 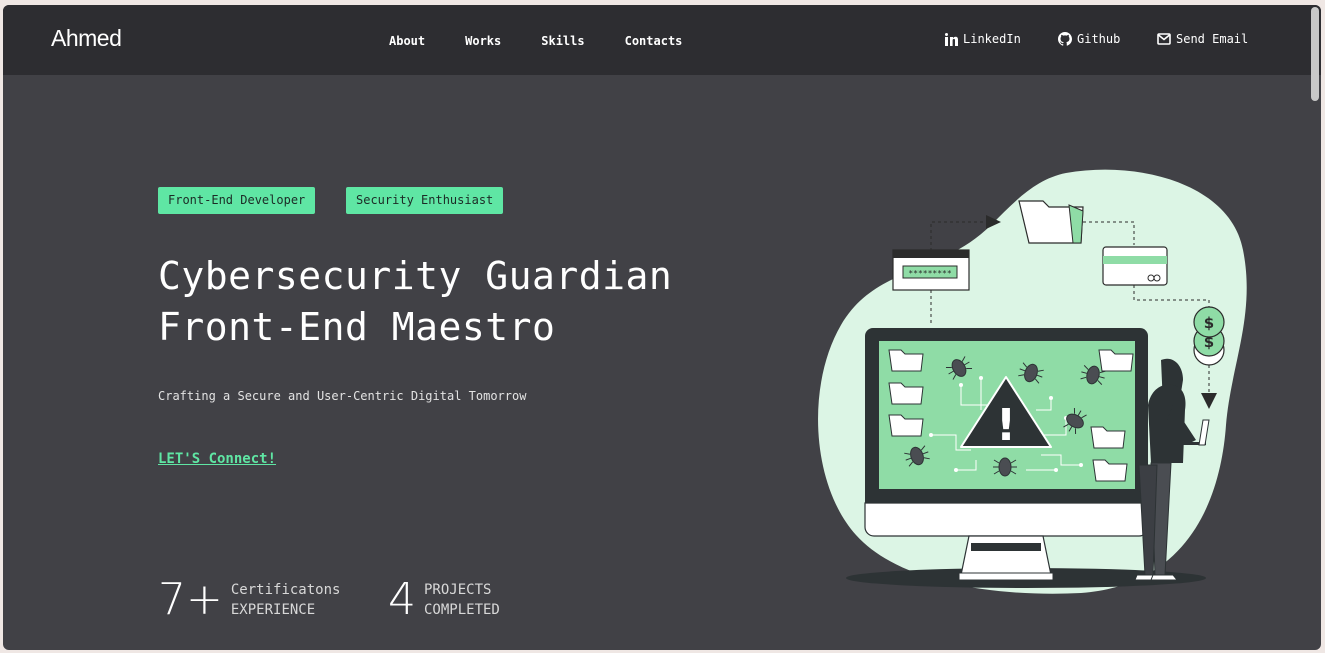 I want to click on stat-number: 7+, so click(x=190, y=599).